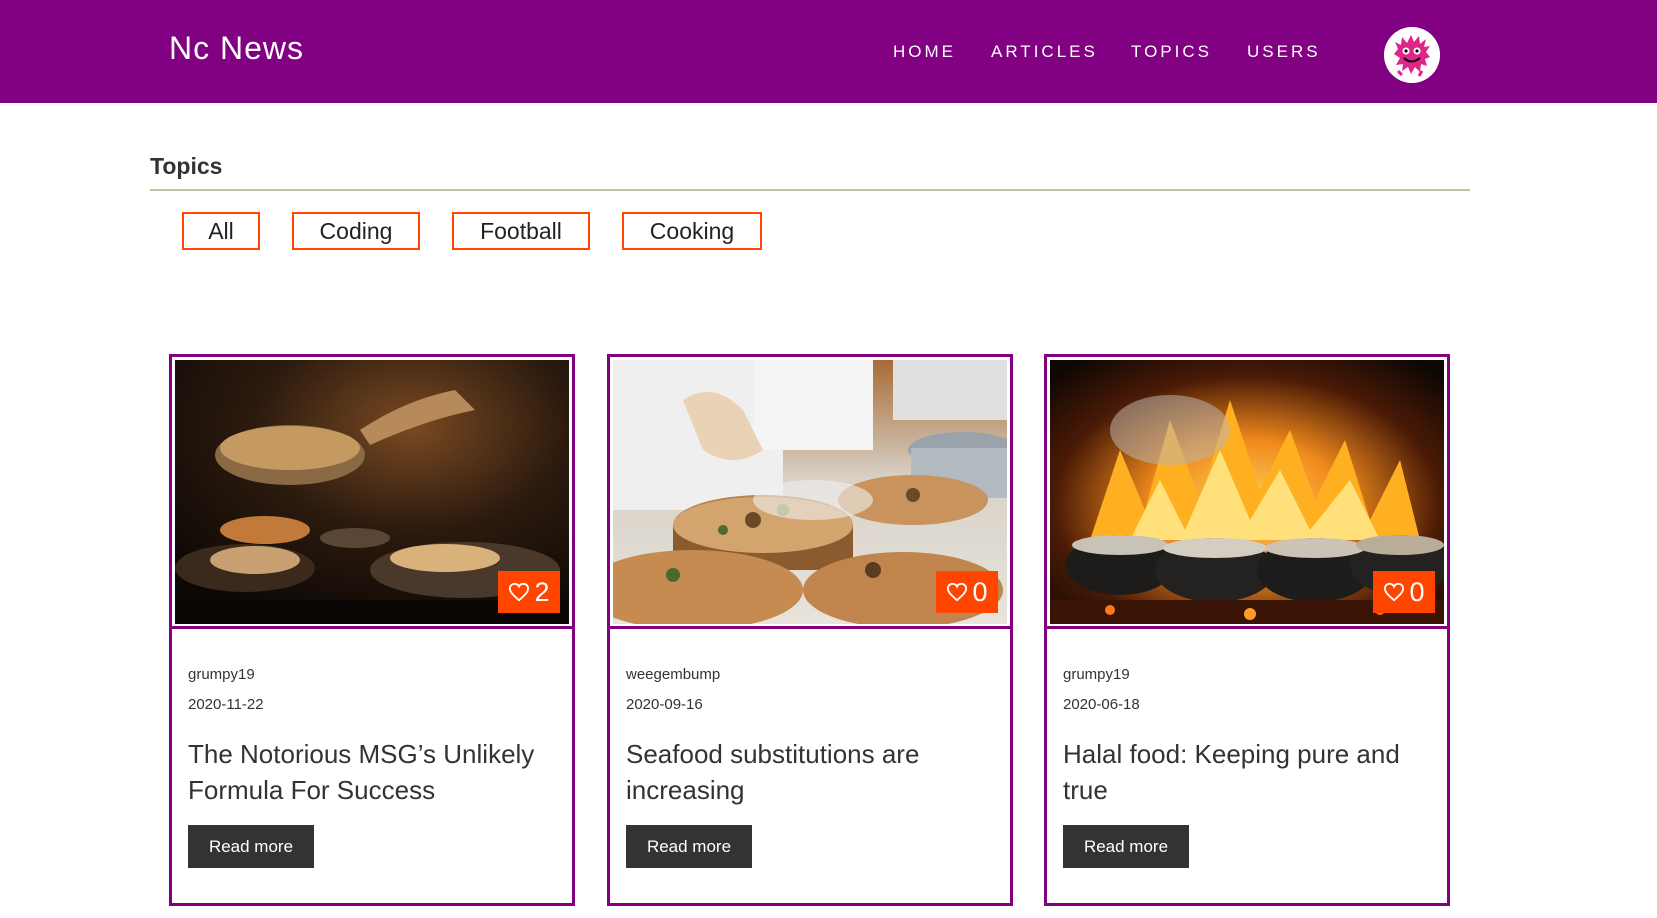  Describe the element at coordinates (356, 231) in the screenshot. I see `topic-filter-coding: Coding` at that location.